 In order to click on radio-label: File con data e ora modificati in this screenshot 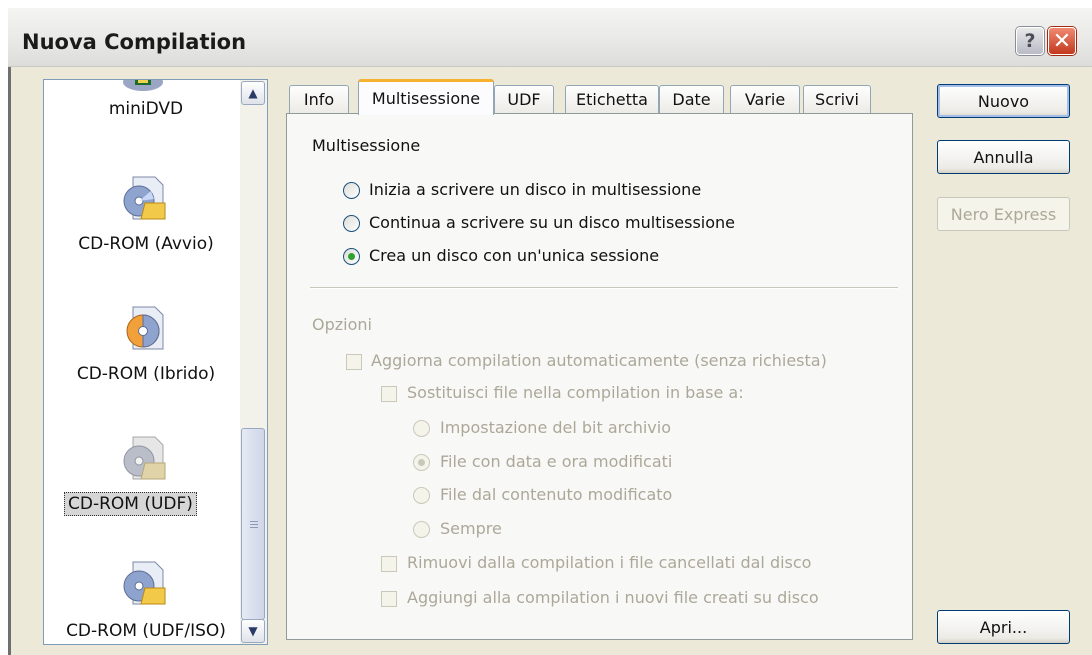, I will do `click(556, 461)`.